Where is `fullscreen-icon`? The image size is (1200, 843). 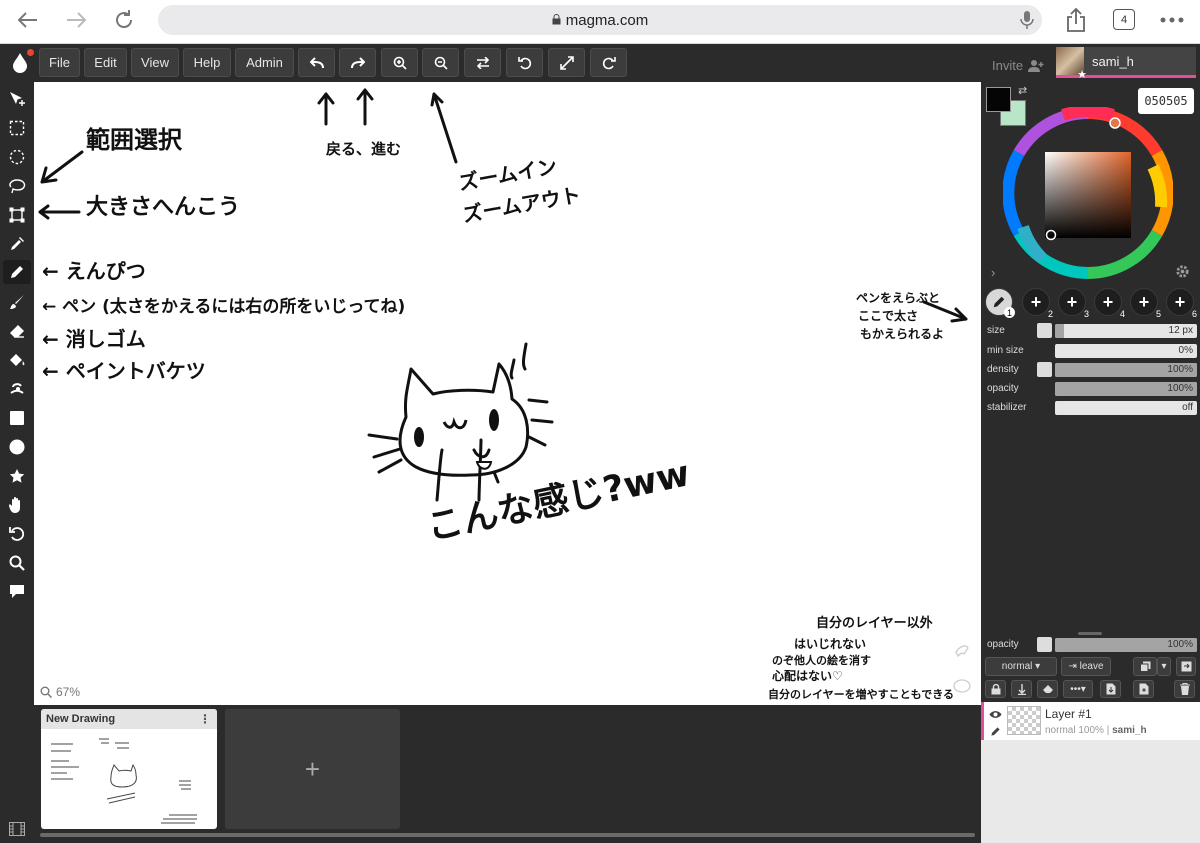 fullscreen-icon is located at coordinates (566, 62).